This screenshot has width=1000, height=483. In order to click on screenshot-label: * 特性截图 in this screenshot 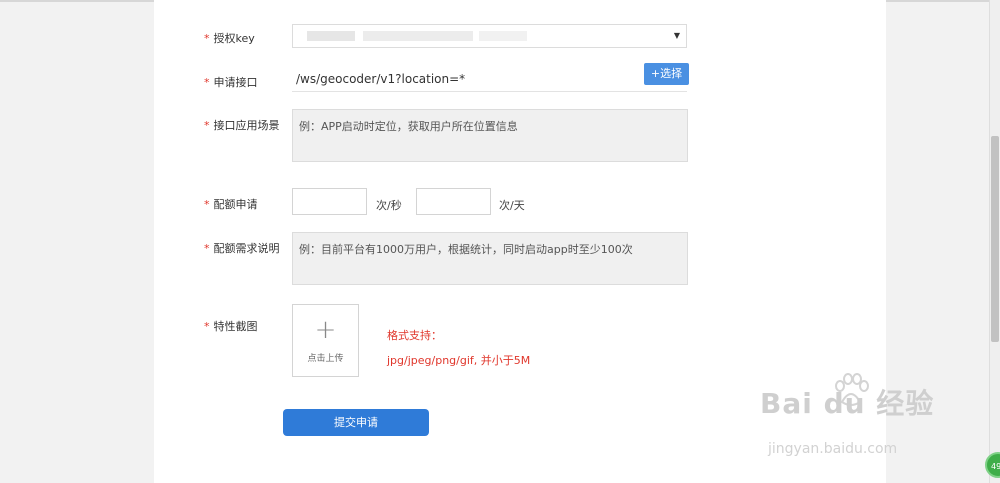, I will do `click(231, 326)`.